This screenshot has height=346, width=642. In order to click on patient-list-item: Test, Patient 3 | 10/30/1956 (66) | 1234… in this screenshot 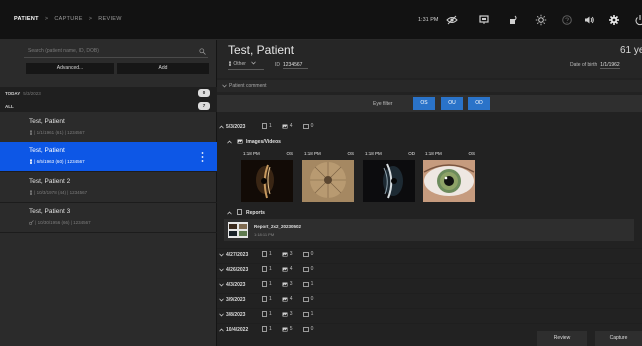, I will do `click(108, 218)`.